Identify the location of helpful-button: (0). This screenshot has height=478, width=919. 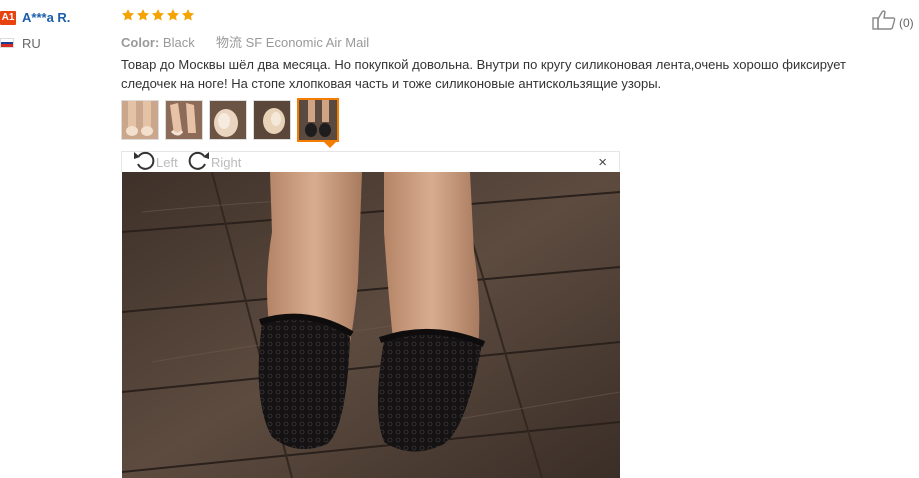
(893, 22).